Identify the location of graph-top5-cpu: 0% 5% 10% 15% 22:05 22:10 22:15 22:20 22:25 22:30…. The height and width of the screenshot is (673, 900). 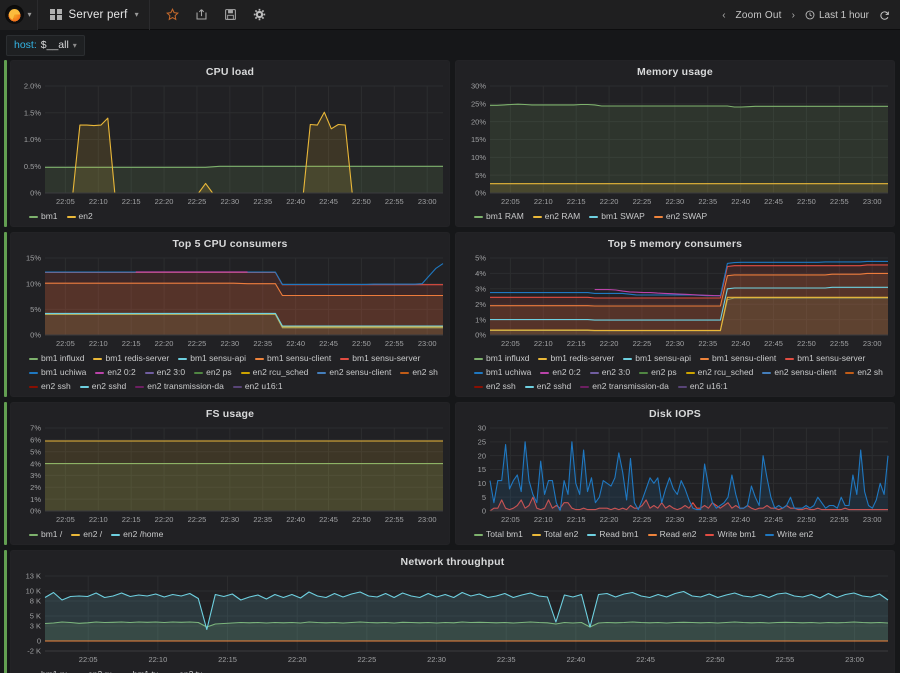
(230, 301).